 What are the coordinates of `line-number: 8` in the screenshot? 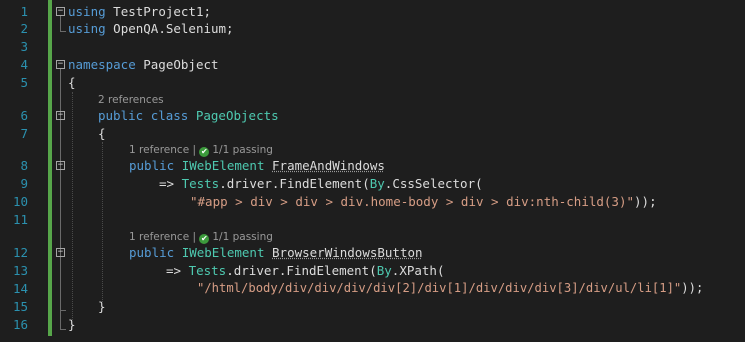 It's located at (24, 165).